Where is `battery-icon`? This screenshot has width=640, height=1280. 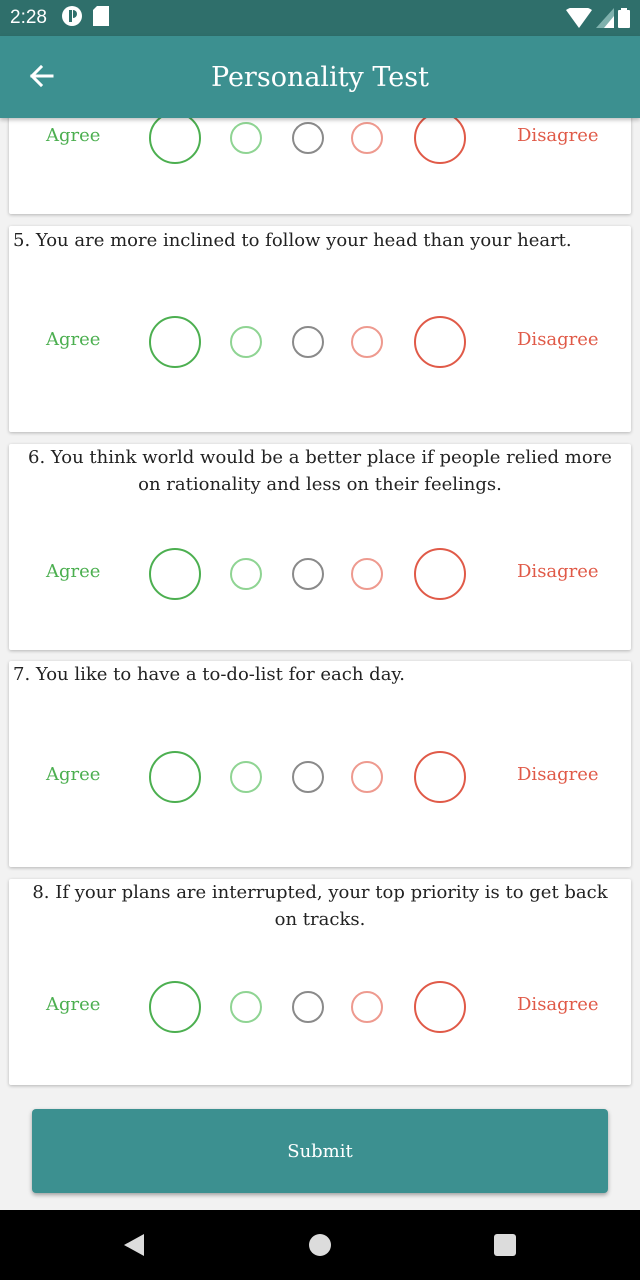 battery-icon is located at coordinates (624, 20).